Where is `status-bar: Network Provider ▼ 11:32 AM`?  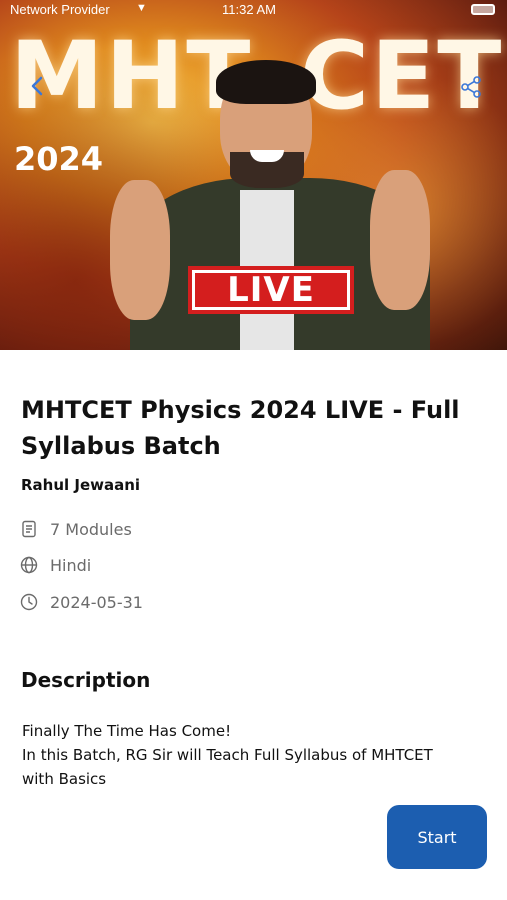
status-bar: Network Provider ▼ 11:32 AM is located at coordinates (253, 9).